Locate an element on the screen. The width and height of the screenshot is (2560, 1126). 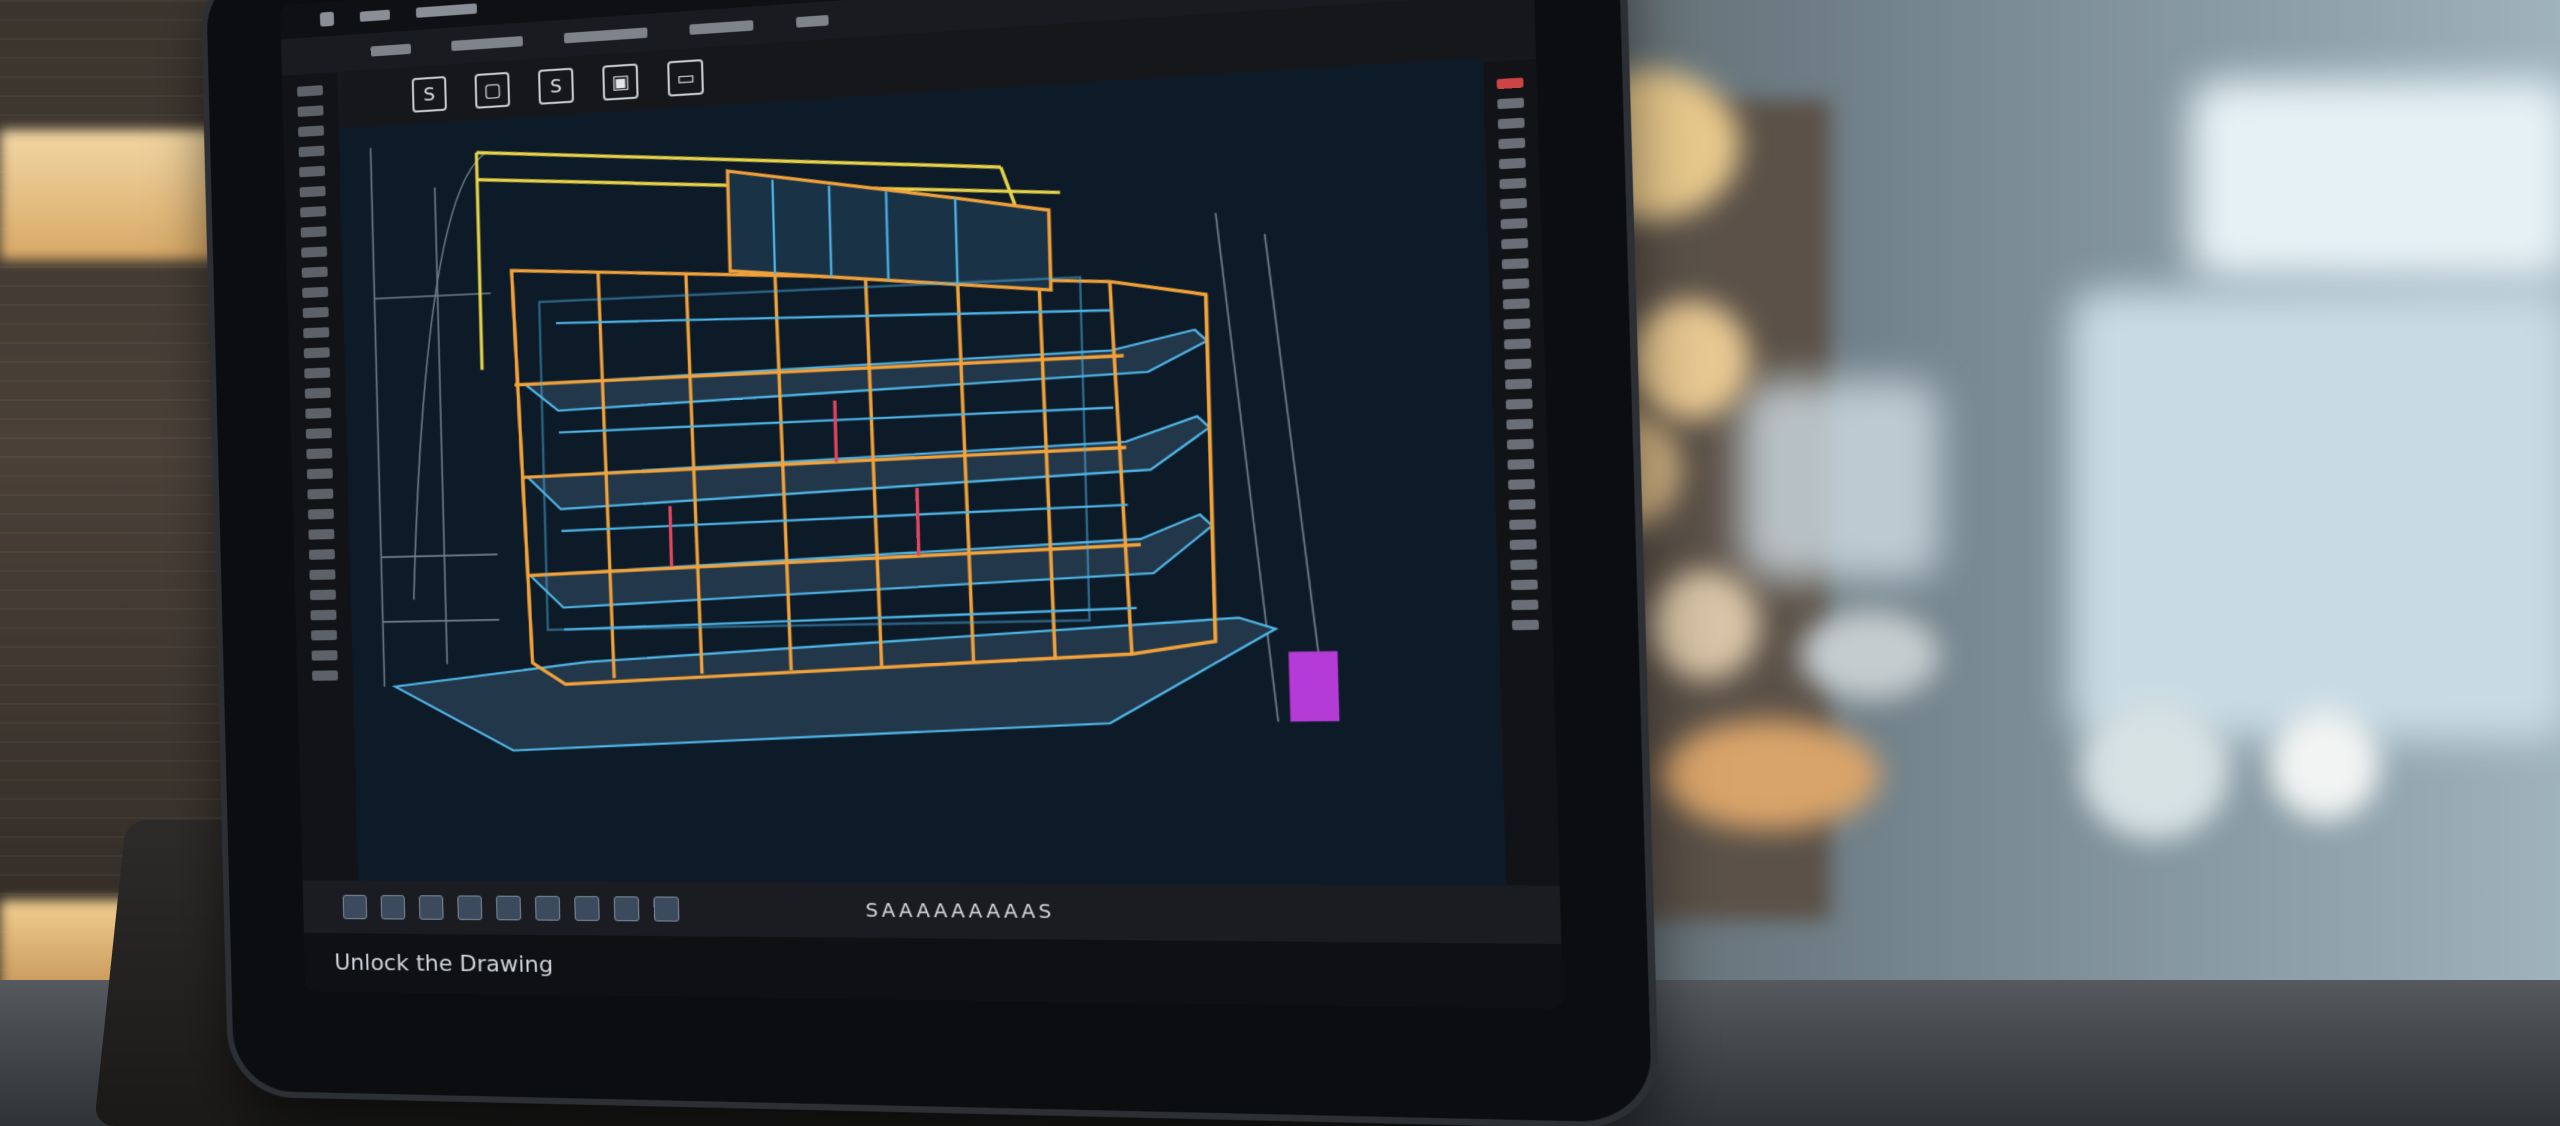
ribbon-tool-button: ▭ is located at coordinates (685, 78).